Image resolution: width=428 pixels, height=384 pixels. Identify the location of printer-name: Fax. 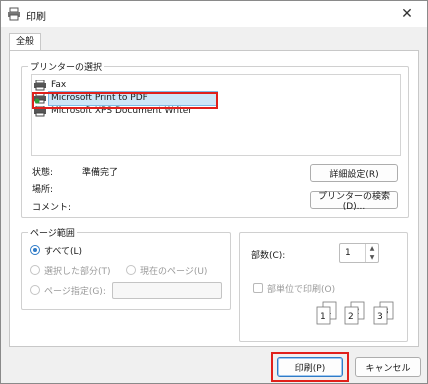
(59, 85).